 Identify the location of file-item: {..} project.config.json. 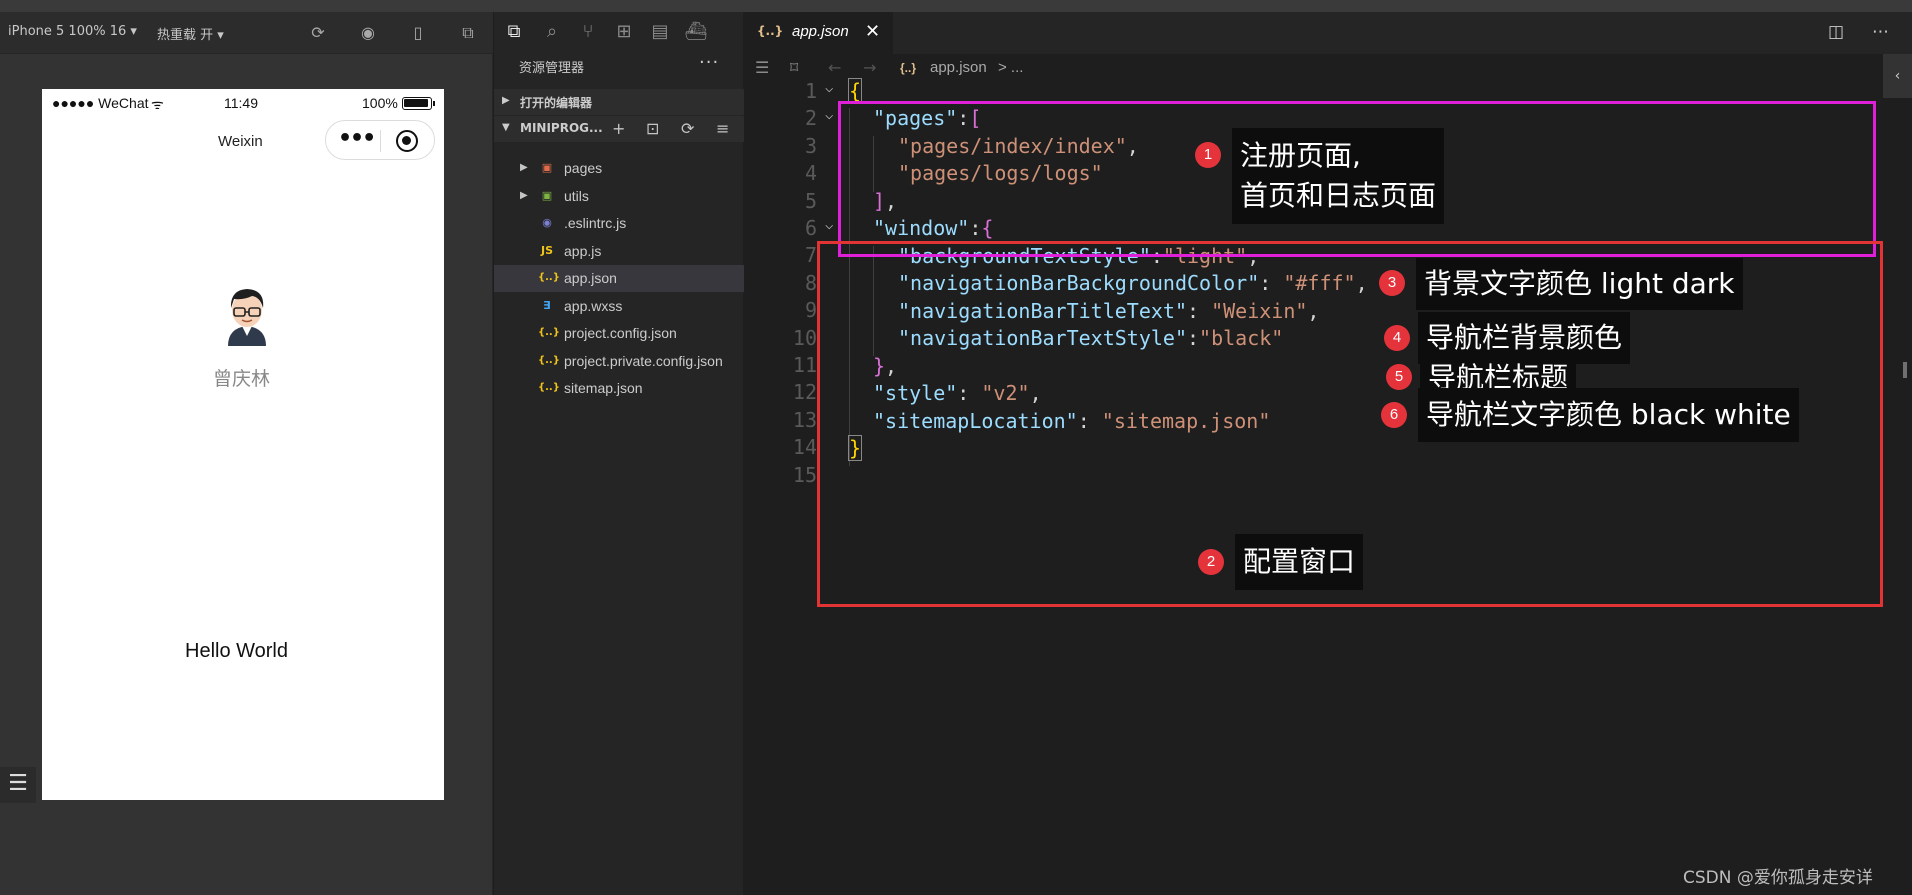
(619, 333).